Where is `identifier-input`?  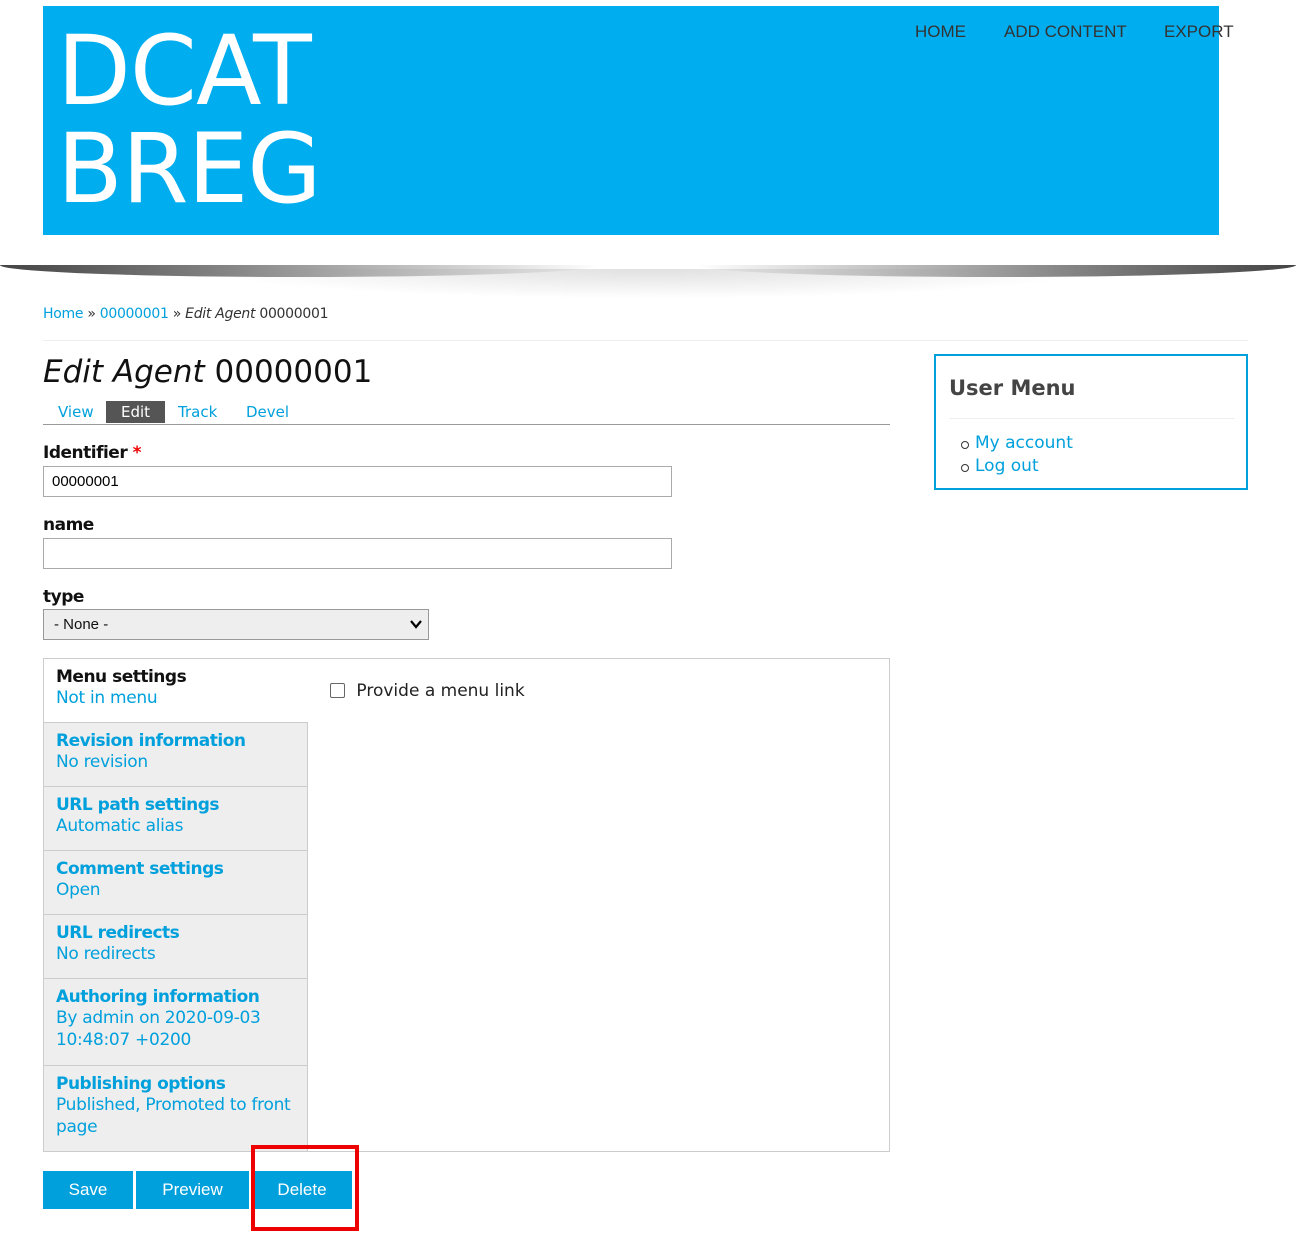
identifier-input is located at coordinates (357, 481).